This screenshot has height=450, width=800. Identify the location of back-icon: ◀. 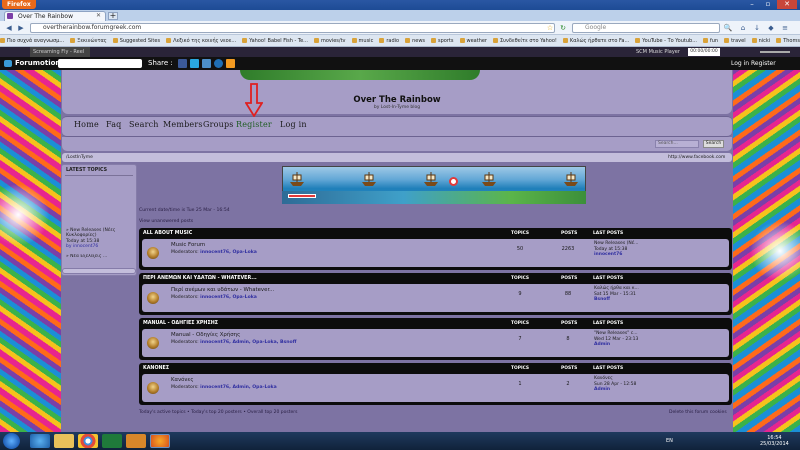
(9, 28).